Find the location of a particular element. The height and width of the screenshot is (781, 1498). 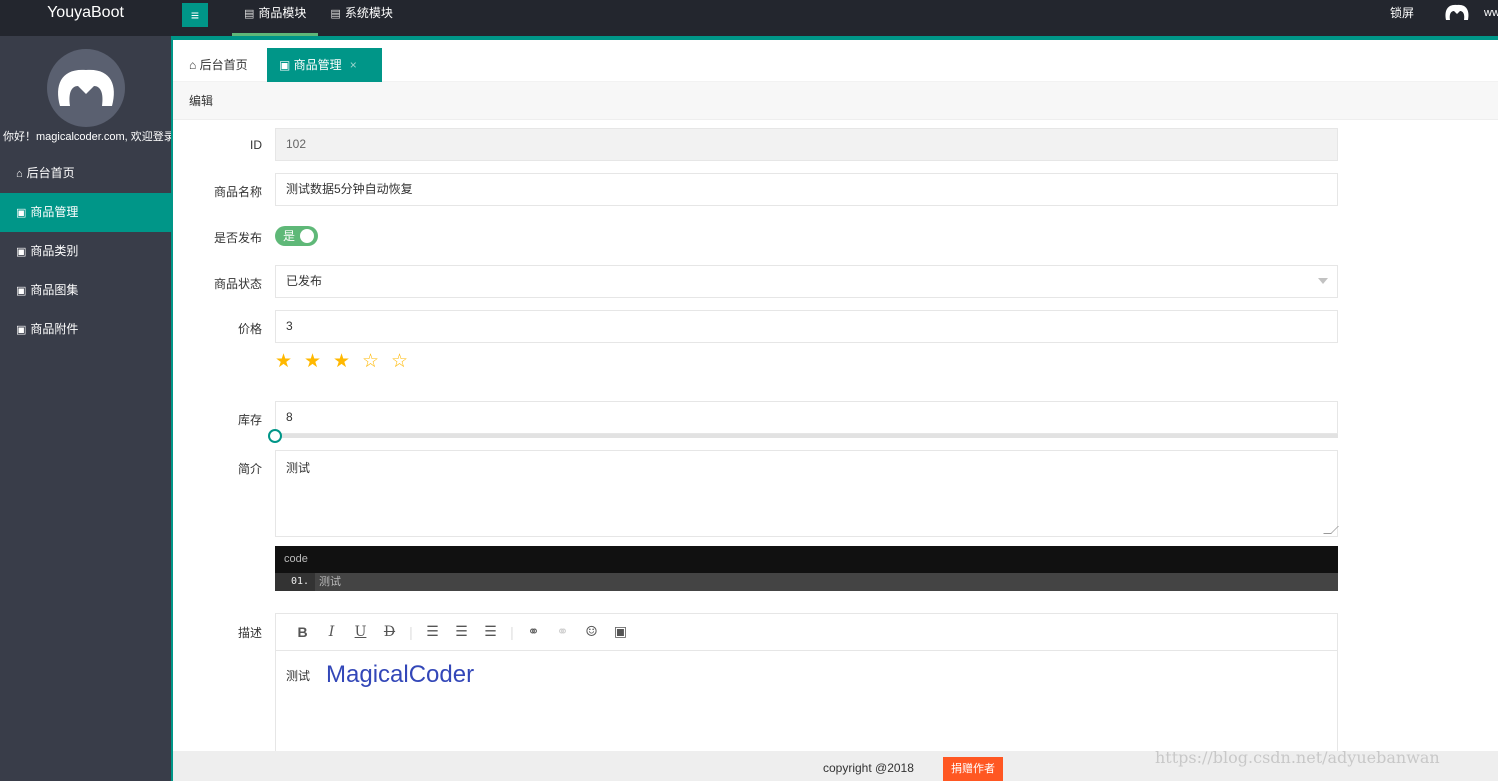

name-field: 测试数据5分钟自动恢复 is located at coordinates (806, 189).